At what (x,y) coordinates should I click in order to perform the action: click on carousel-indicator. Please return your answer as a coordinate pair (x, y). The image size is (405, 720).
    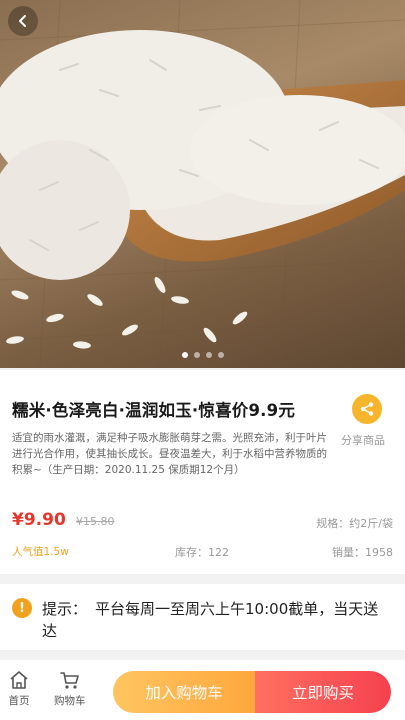
    Looking at the image, I should click on (202, 355).